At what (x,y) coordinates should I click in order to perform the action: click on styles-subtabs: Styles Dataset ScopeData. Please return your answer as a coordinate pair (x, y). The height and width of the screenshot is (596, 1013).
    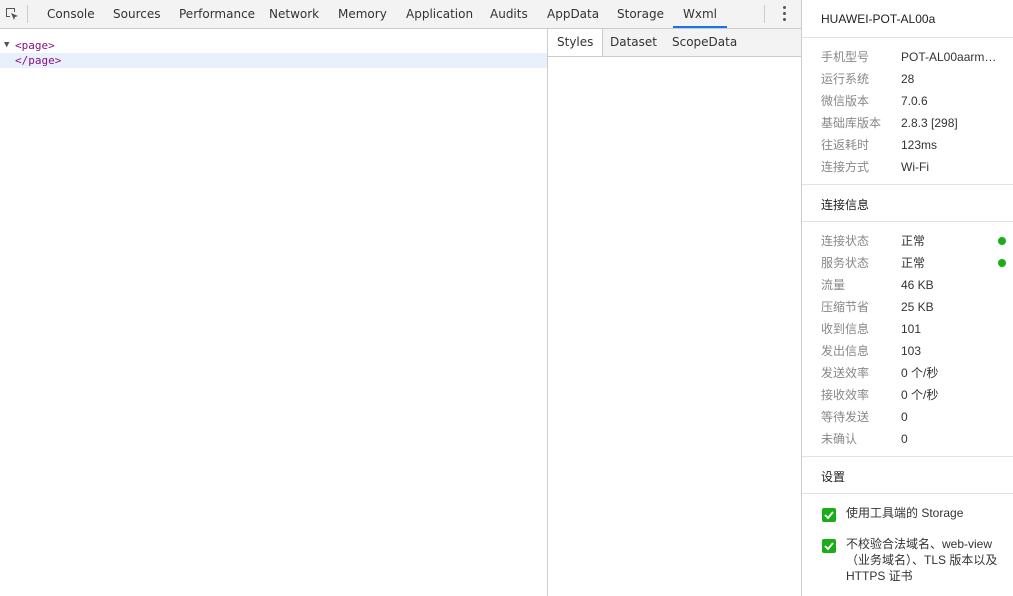
    Looking at the image, I should click on (674, 43).